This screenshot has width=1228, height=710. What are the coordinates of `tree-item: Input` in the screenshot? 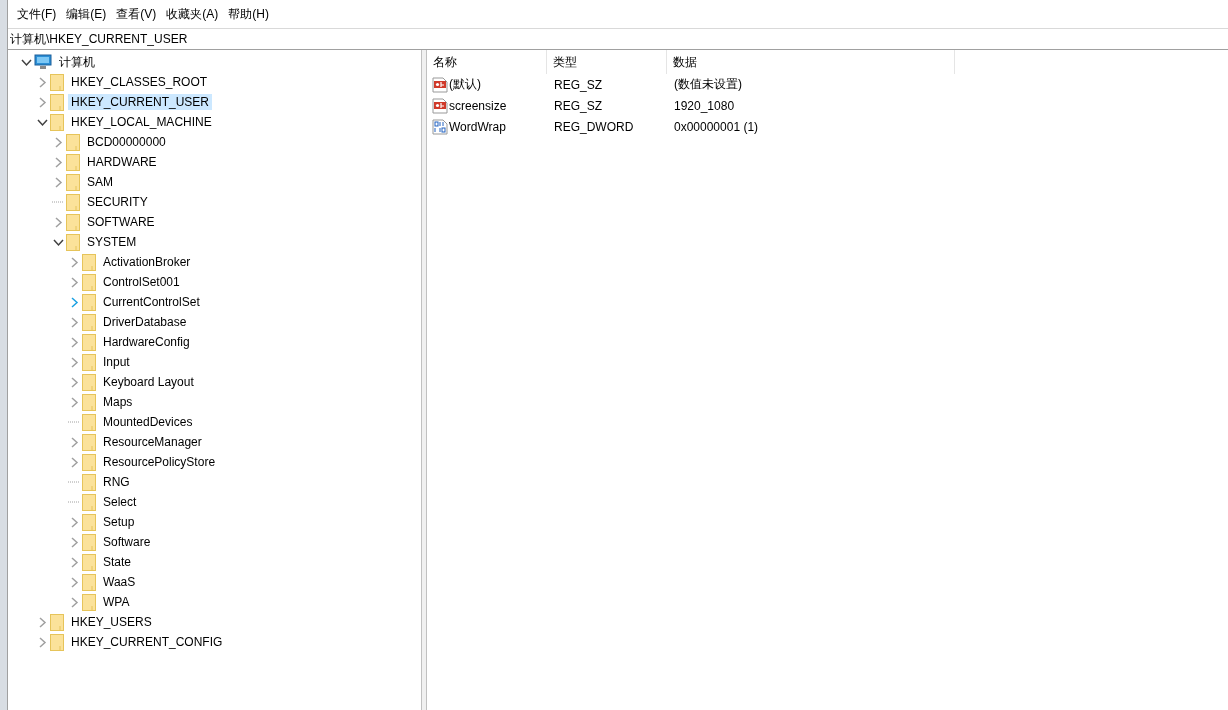 It's located at (116, 362).